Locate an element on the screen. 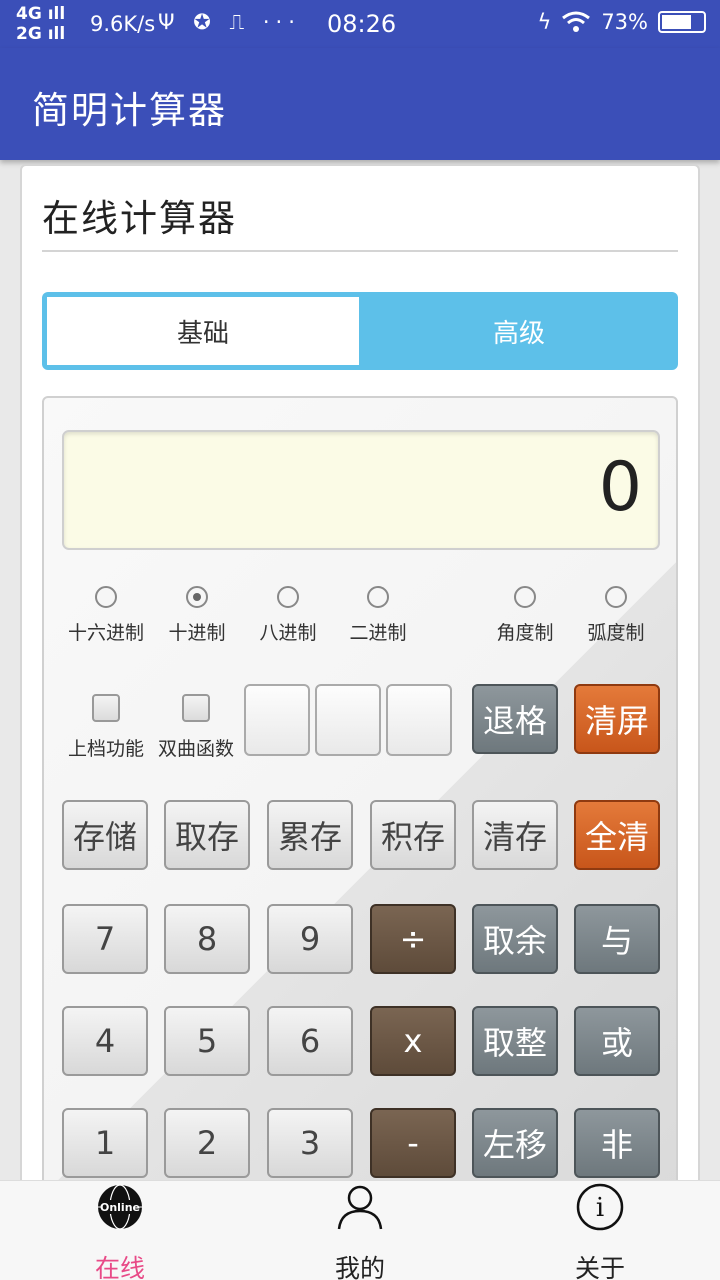  mode-tabs: 基础 高级 is located at coordinates (360, 331).